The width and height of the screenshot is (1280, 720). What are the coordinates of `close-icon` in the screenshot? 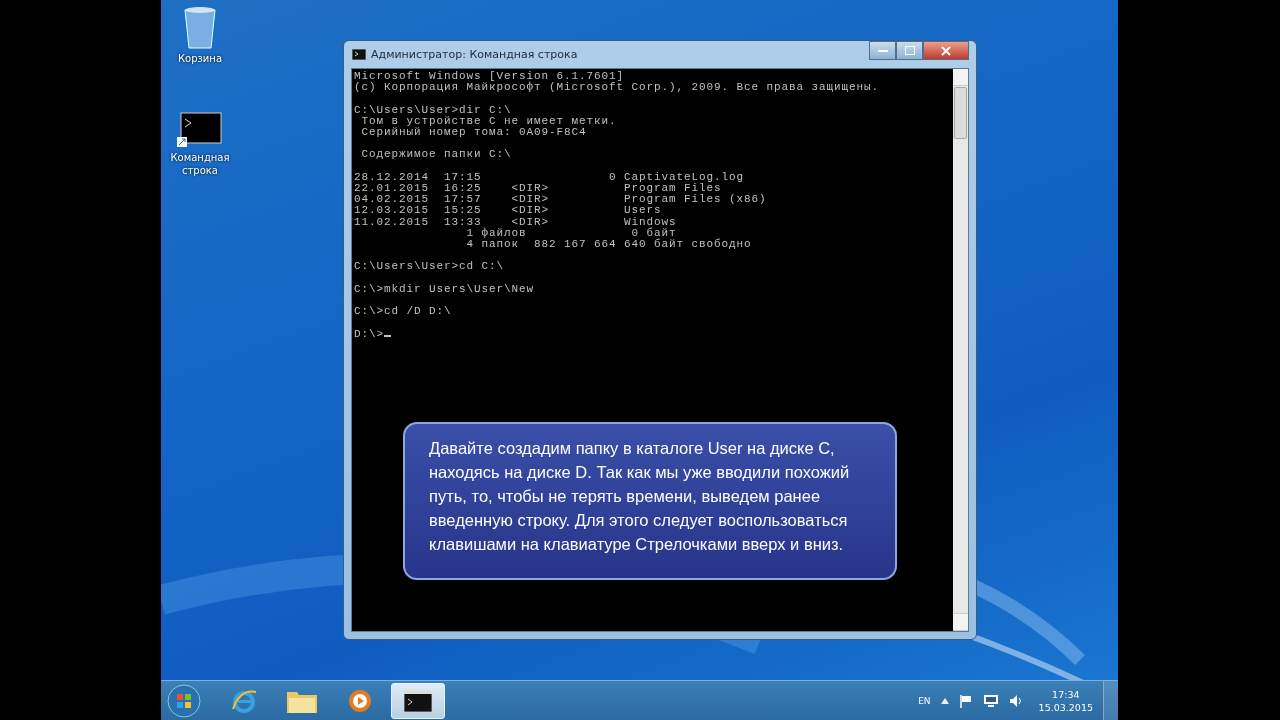 It's located at (946, 50).